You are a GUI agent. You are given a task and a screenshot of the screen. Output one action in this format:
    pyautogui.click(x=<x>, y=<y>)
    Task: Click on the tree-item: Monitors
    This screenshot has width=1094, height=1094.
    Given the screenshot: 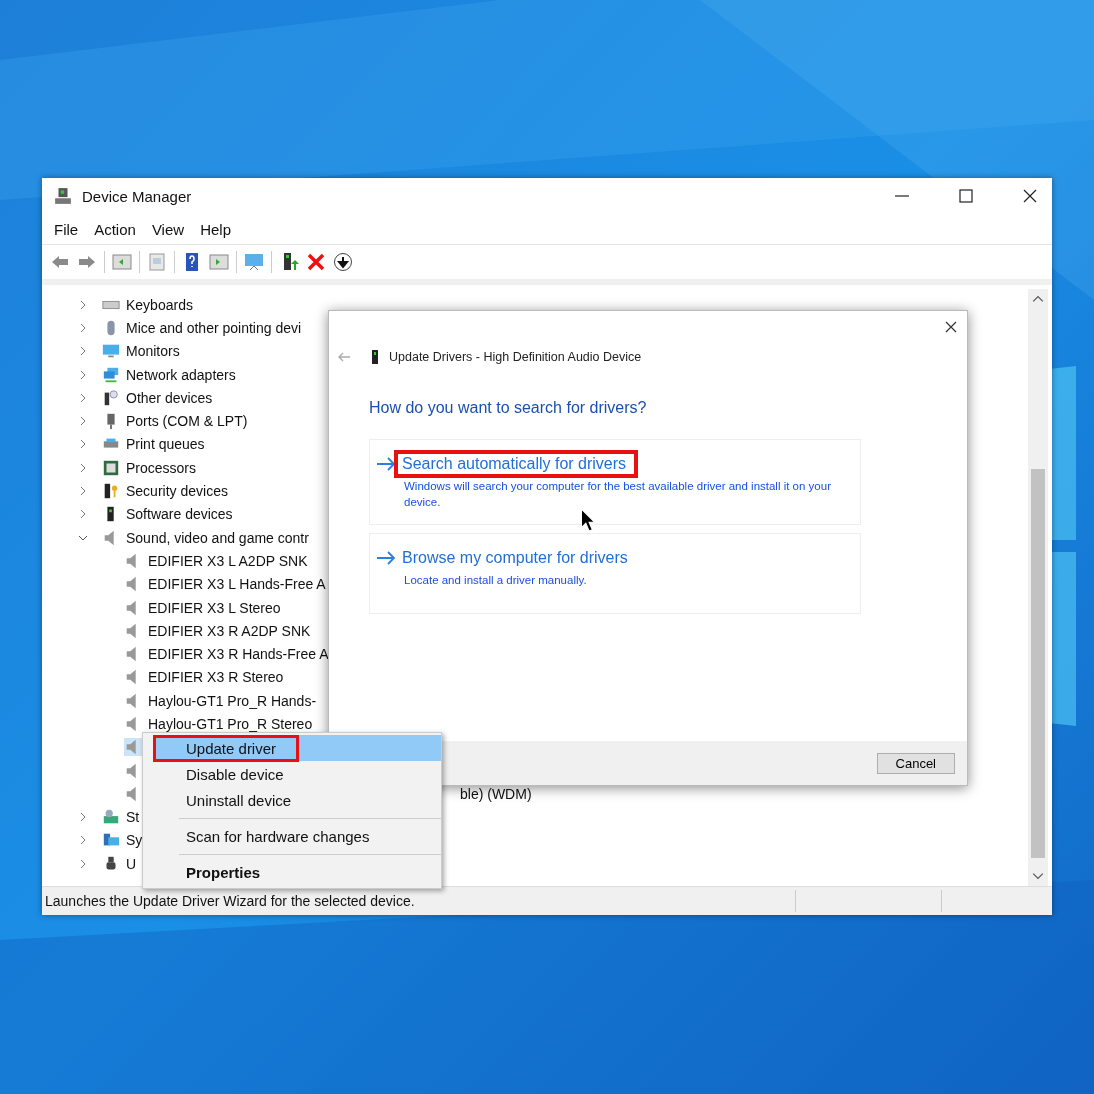 What is the action you would take?
    pyautogui.click(x=153, y=351)
    